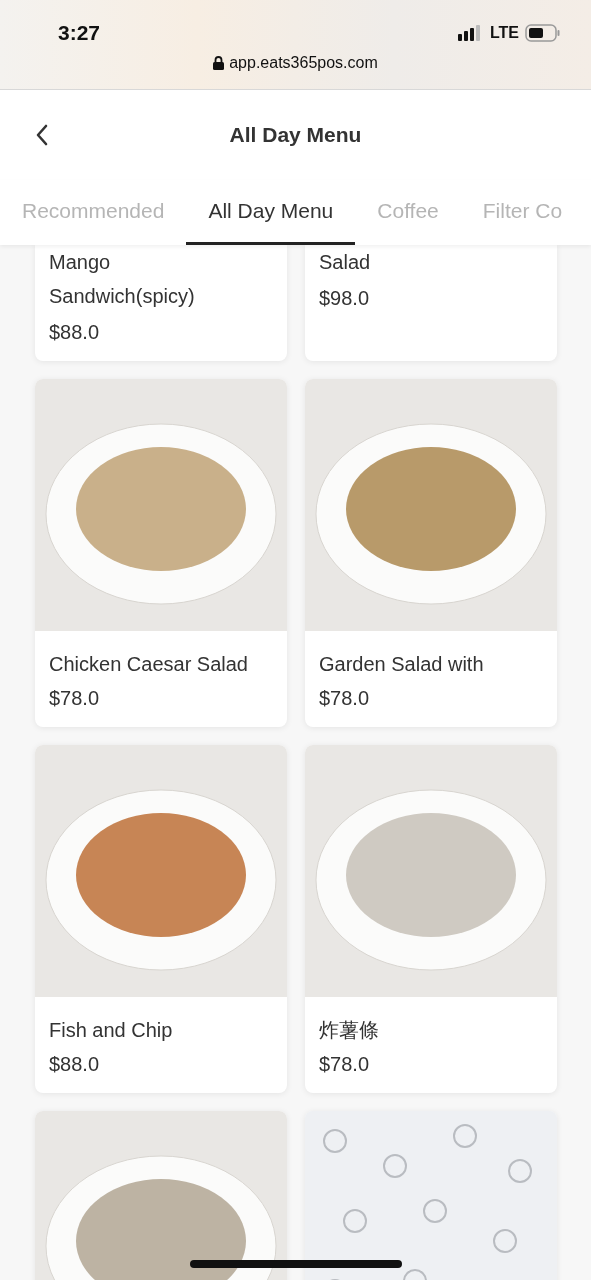  I want to click on item-name: Salad, so click(345, 262).